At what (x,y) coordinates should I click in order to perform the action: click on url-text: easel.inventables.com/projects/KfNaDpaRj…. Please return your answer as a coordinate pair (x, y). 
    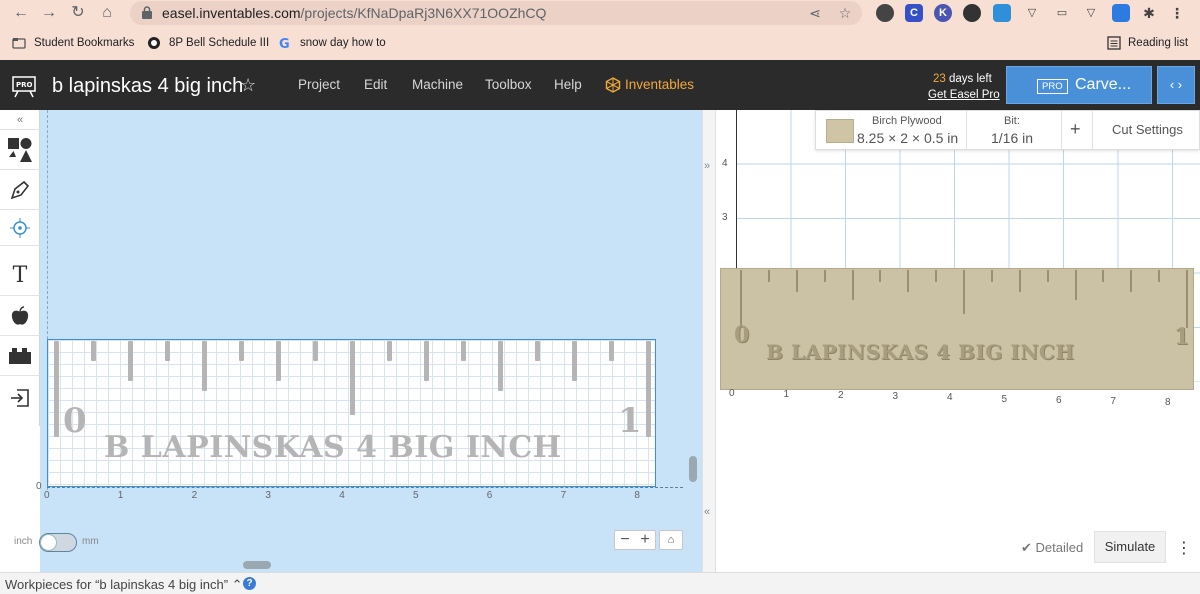
    Looking at the image, I should click on (354, 13).